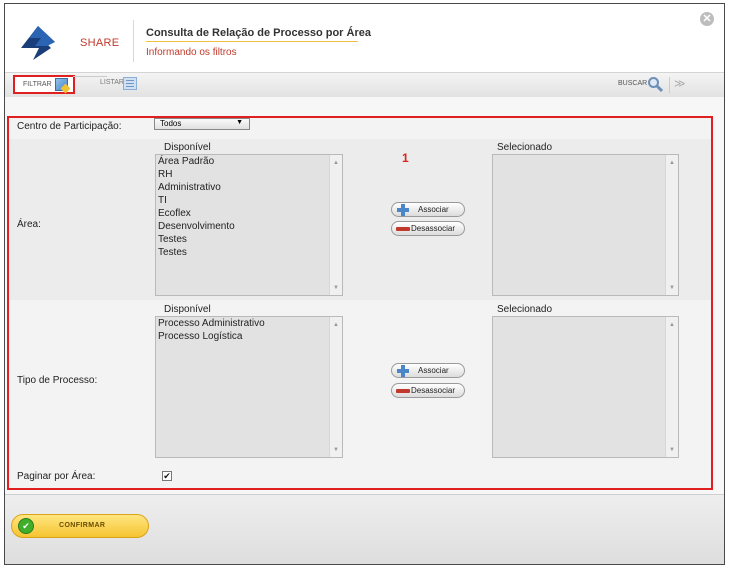 This screenshot has width=730, height=570. Describe the element at coordinates (680, 83) in the screenshot. I see `chevron-double-down-icon: ≫` at that location.